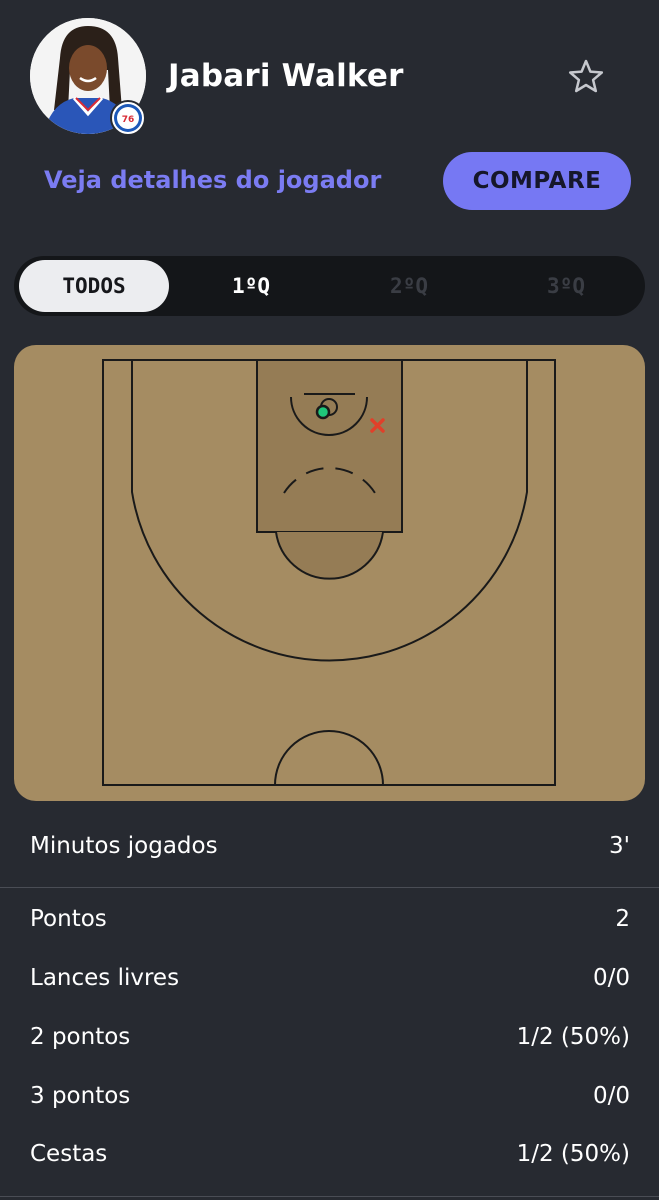 This screenshot has height=1200, width=659. I want to click on player-details-link: Veja detalhes do jogador, so click(212, 180).